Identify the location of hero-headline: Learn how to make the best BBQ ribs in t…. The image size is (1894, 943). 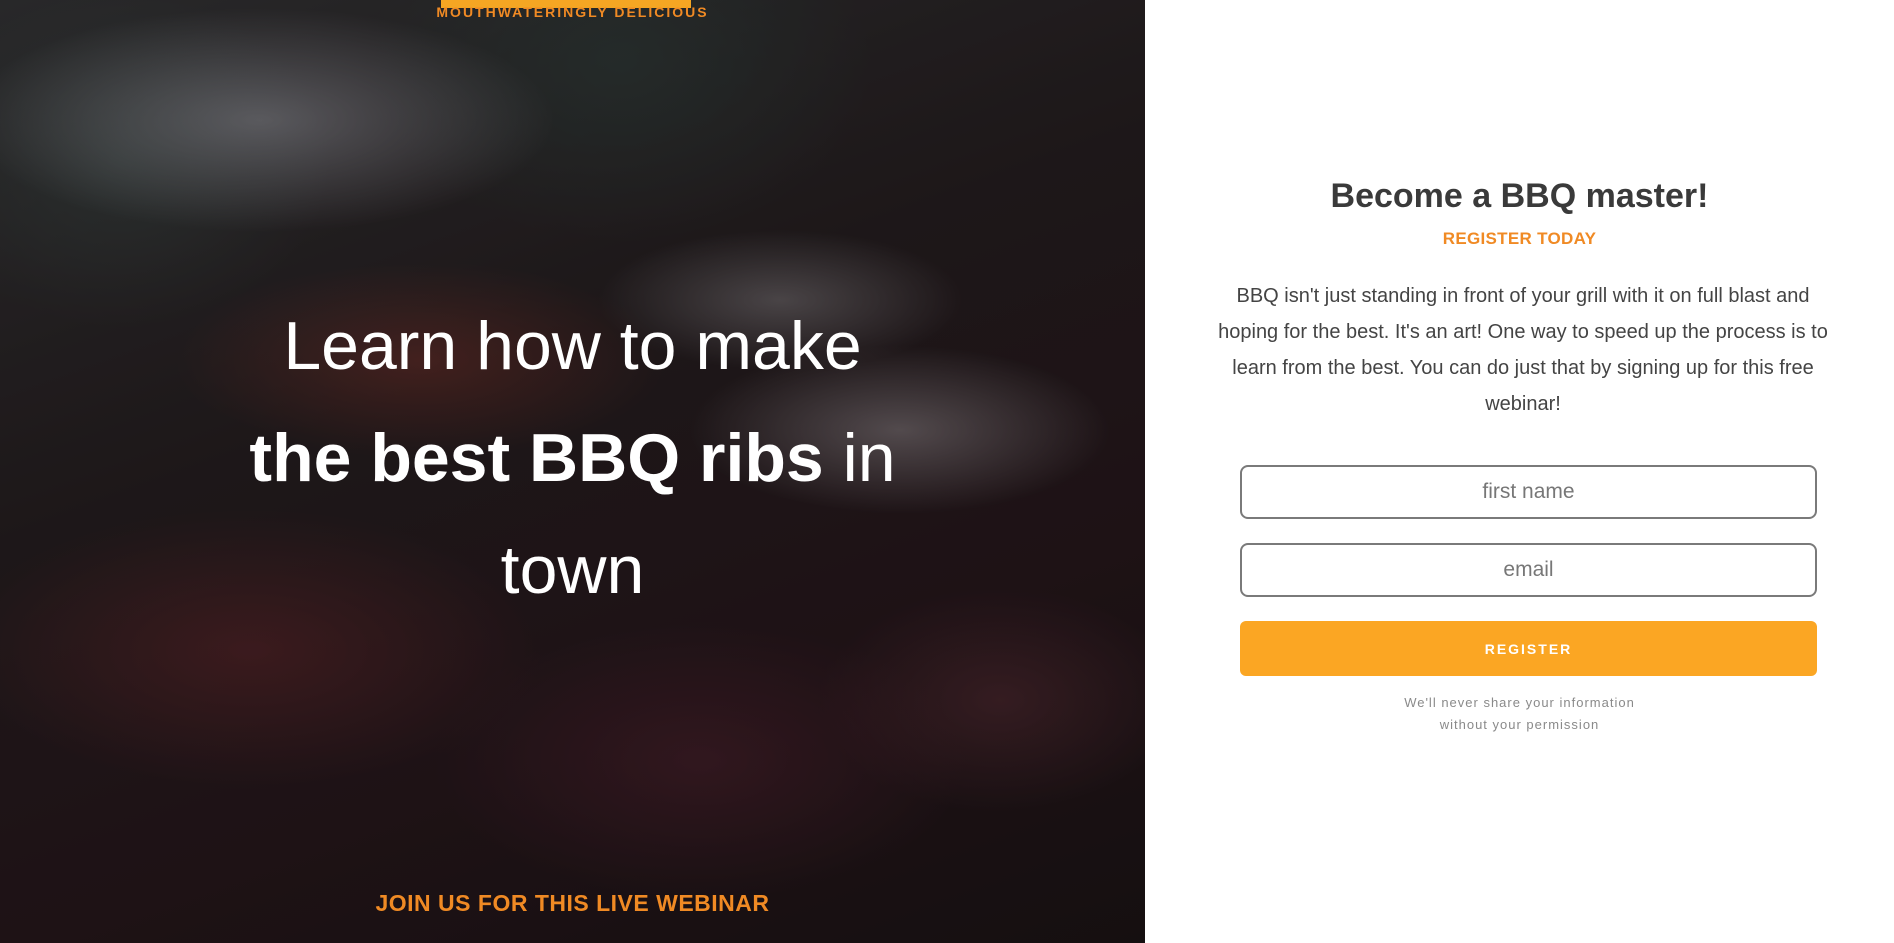
(572, 458).